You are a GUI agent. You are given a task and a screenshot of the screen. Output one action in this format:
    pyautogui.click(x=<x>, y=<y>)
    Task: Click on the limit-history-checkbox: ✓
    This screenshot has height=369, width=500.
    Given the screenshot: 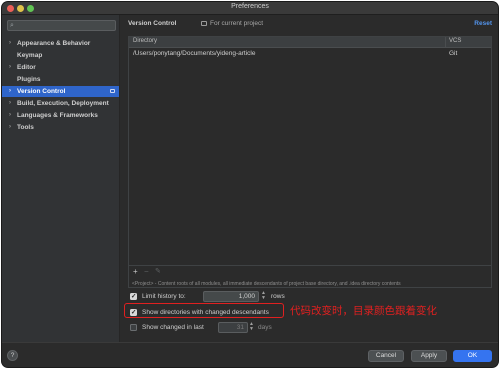 What is the action you would take?
    pyautogui.click(x=133, y=296)
    